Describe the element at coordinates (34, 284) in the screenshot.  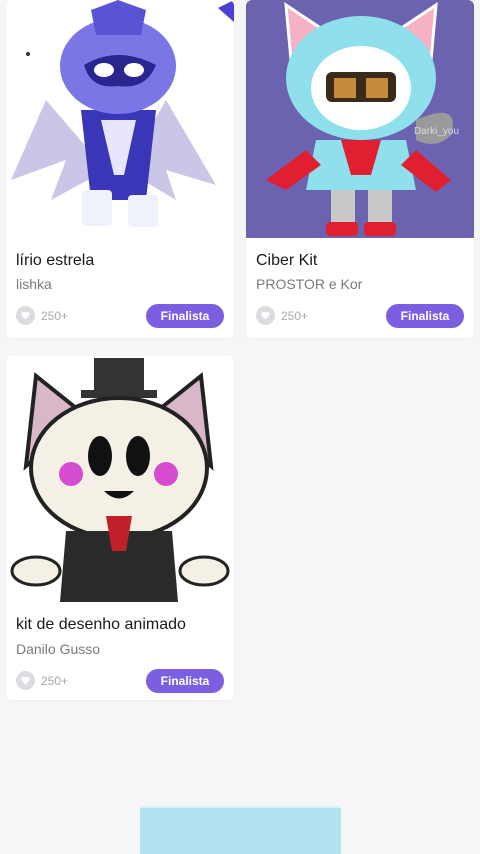
I see `artwork-author: lishka` at that location.